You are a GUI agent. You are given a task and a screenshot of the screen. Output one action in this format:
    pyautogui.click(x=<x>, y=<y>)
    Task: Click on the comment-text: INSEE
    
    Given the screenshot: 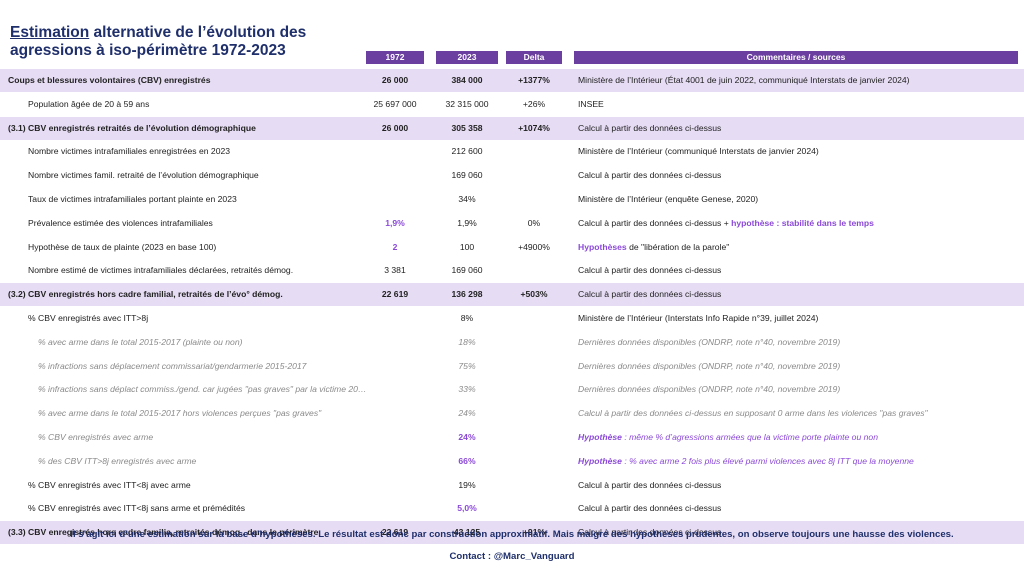 What is the action you would take?
    pyautogui.click(x=591, y=103)
    